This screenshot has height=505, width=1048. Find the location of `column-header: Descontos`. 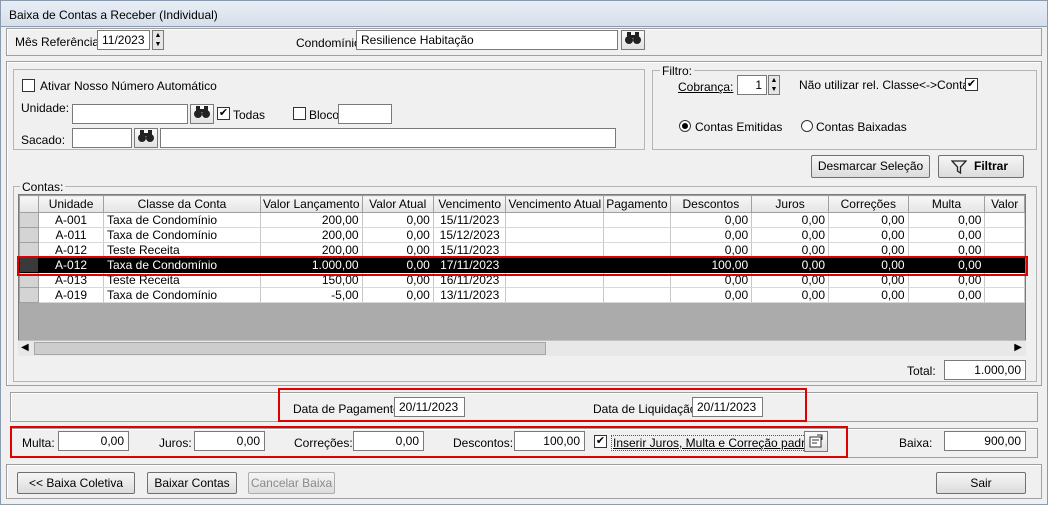

column-header: Descontos is located at coordinates (711, 204).